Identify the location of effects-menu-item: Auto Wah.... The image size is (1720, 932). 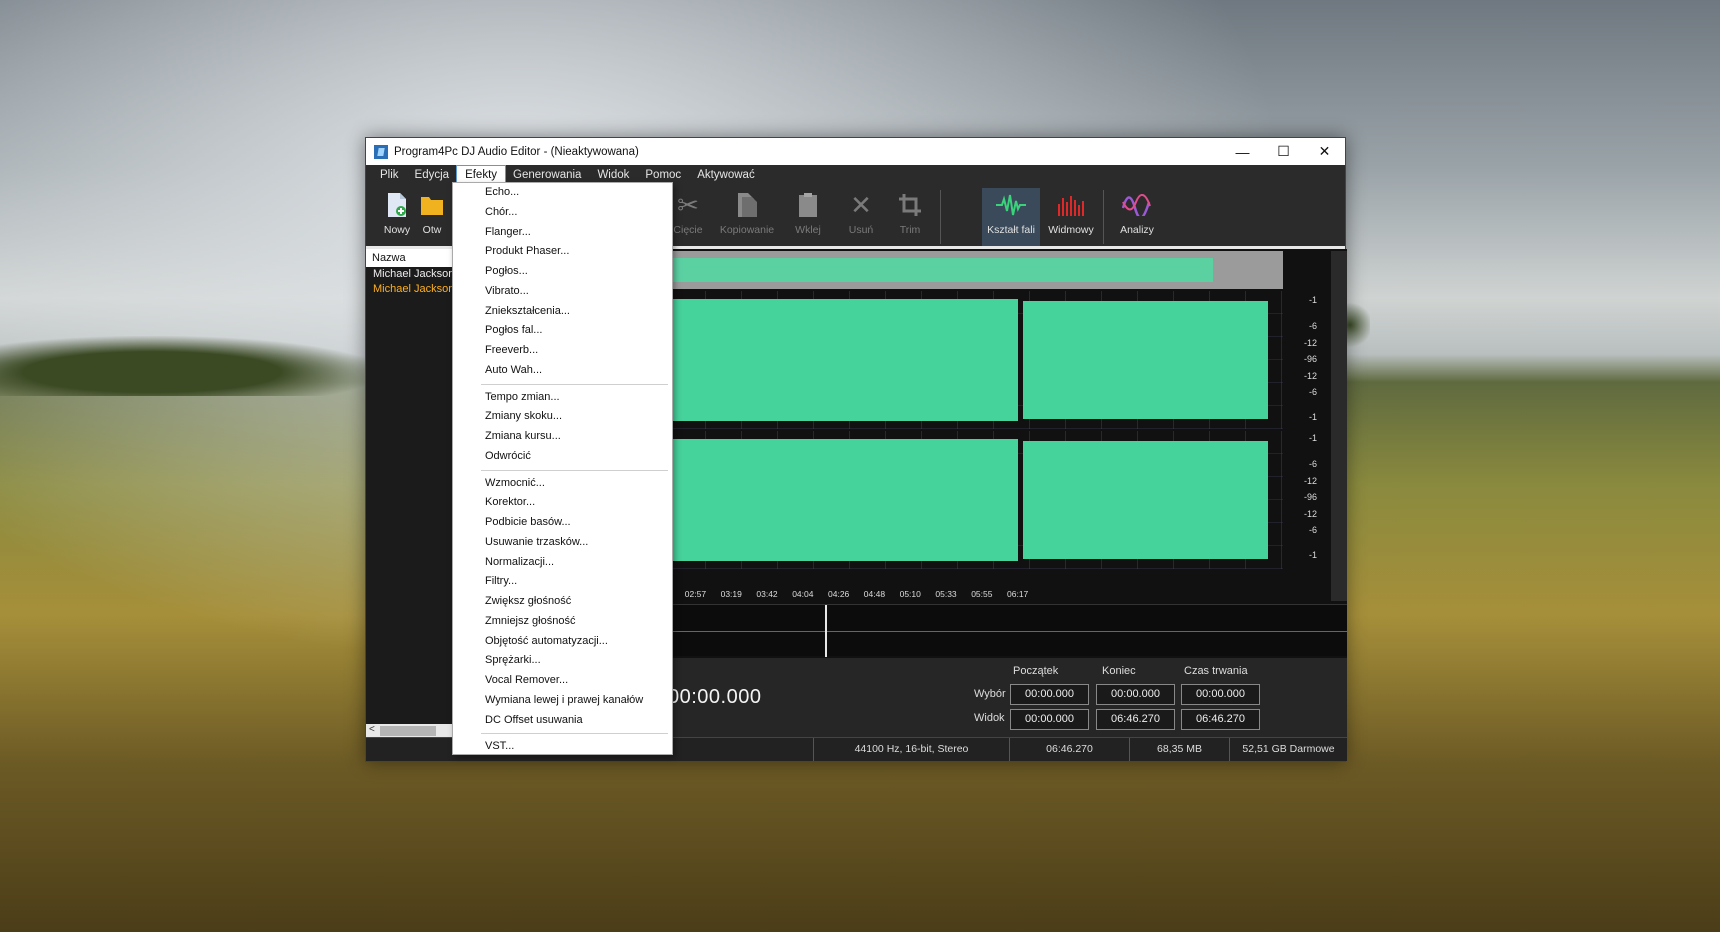
(562, 371).